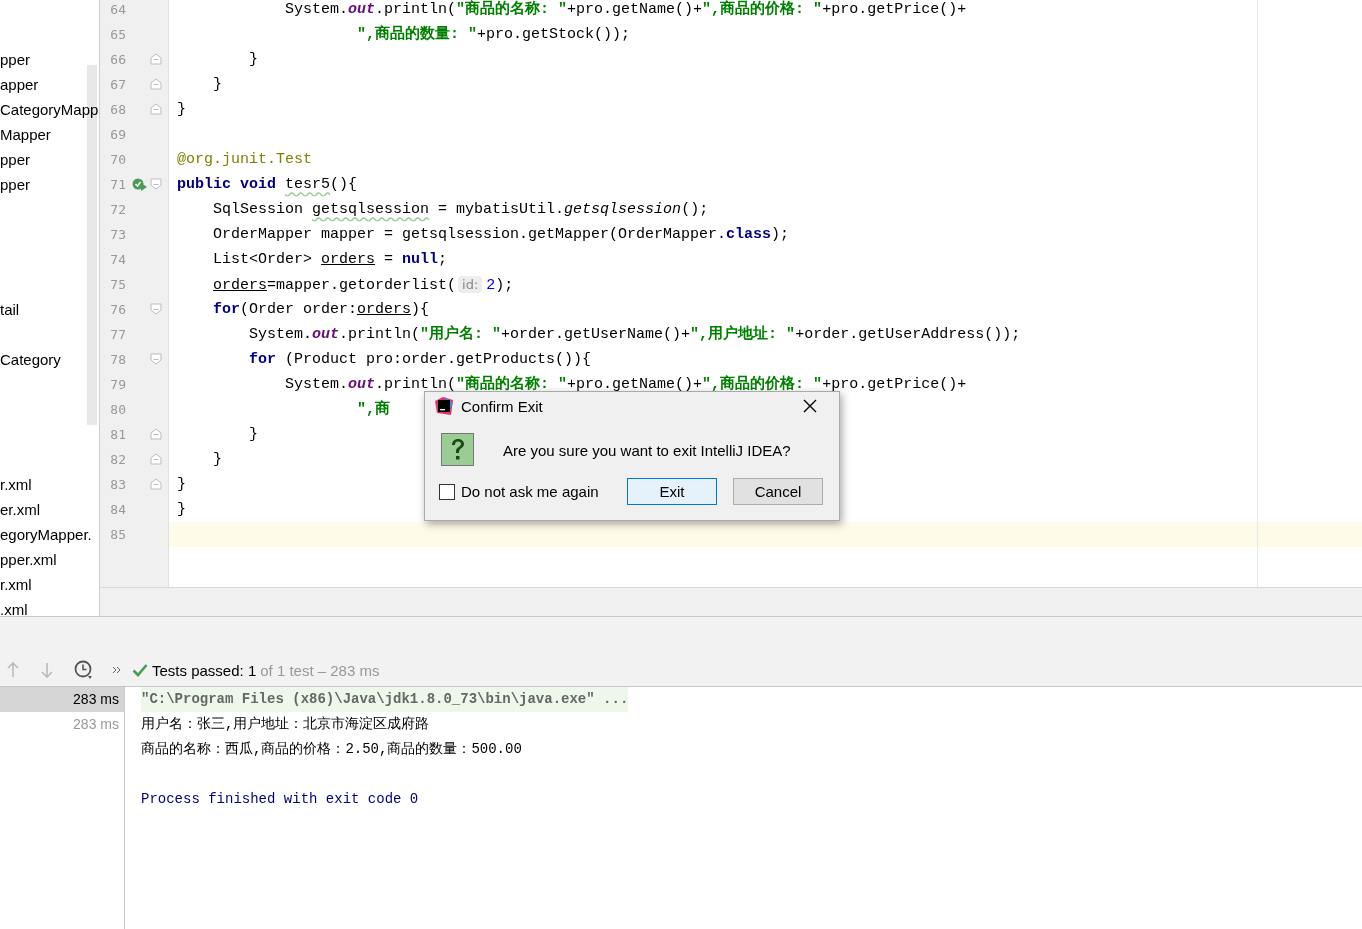  Describe the element at coordinates (20, 509) in the screenshot. I see `tree-item: er.xml` at that location.